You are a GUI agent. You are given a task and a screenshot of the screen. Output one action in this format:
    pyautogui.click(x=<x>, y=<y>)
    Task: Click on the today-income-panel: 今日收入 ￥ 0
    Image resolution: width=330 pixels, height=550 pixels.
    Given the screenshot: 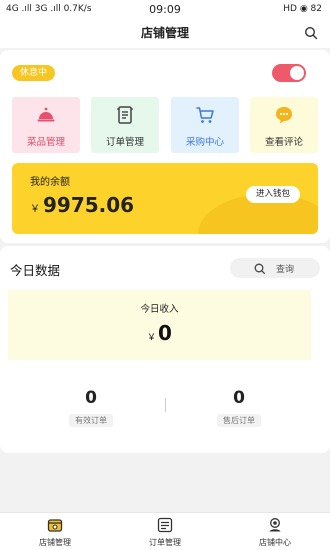 What is the action you would take?
    pyautogui.click(x=159, y=325)
    